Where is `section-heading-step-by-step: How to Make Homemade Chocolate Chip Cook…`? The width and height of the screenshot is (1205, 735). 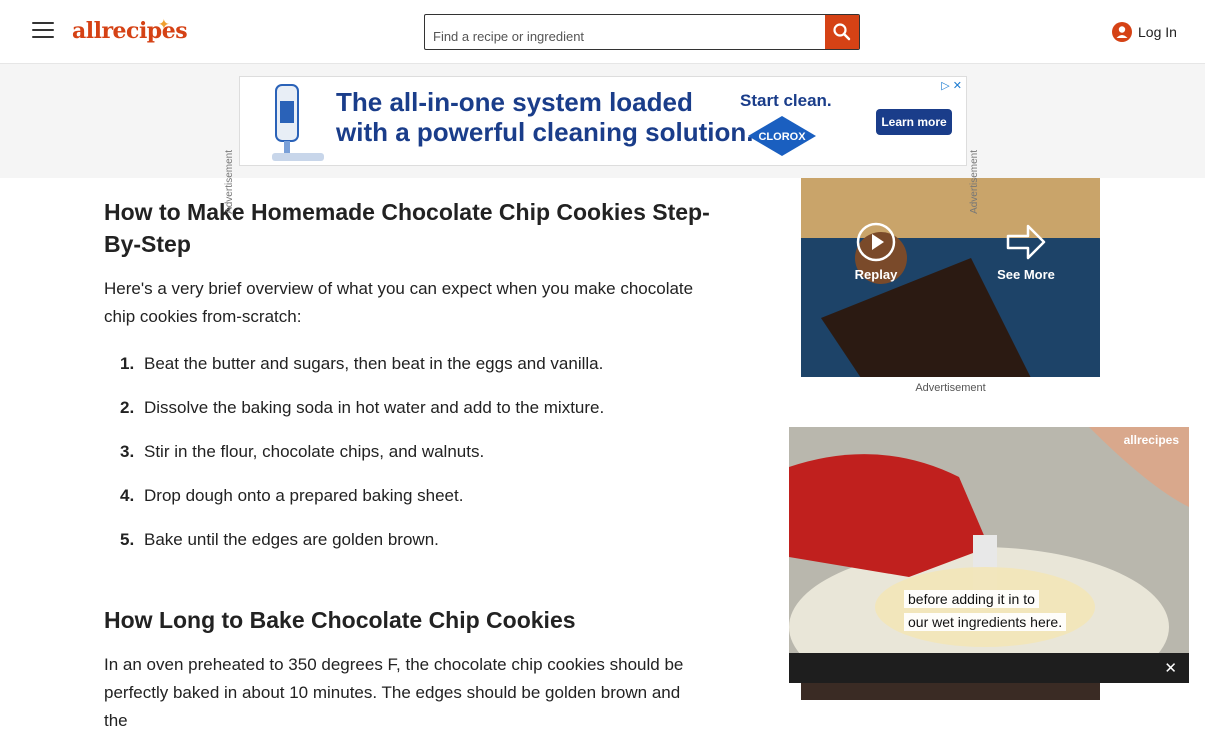
section-heading-step-by-step: How to Make Homemade Chocolate Chip Cook… is located at coordinates (407, 228).